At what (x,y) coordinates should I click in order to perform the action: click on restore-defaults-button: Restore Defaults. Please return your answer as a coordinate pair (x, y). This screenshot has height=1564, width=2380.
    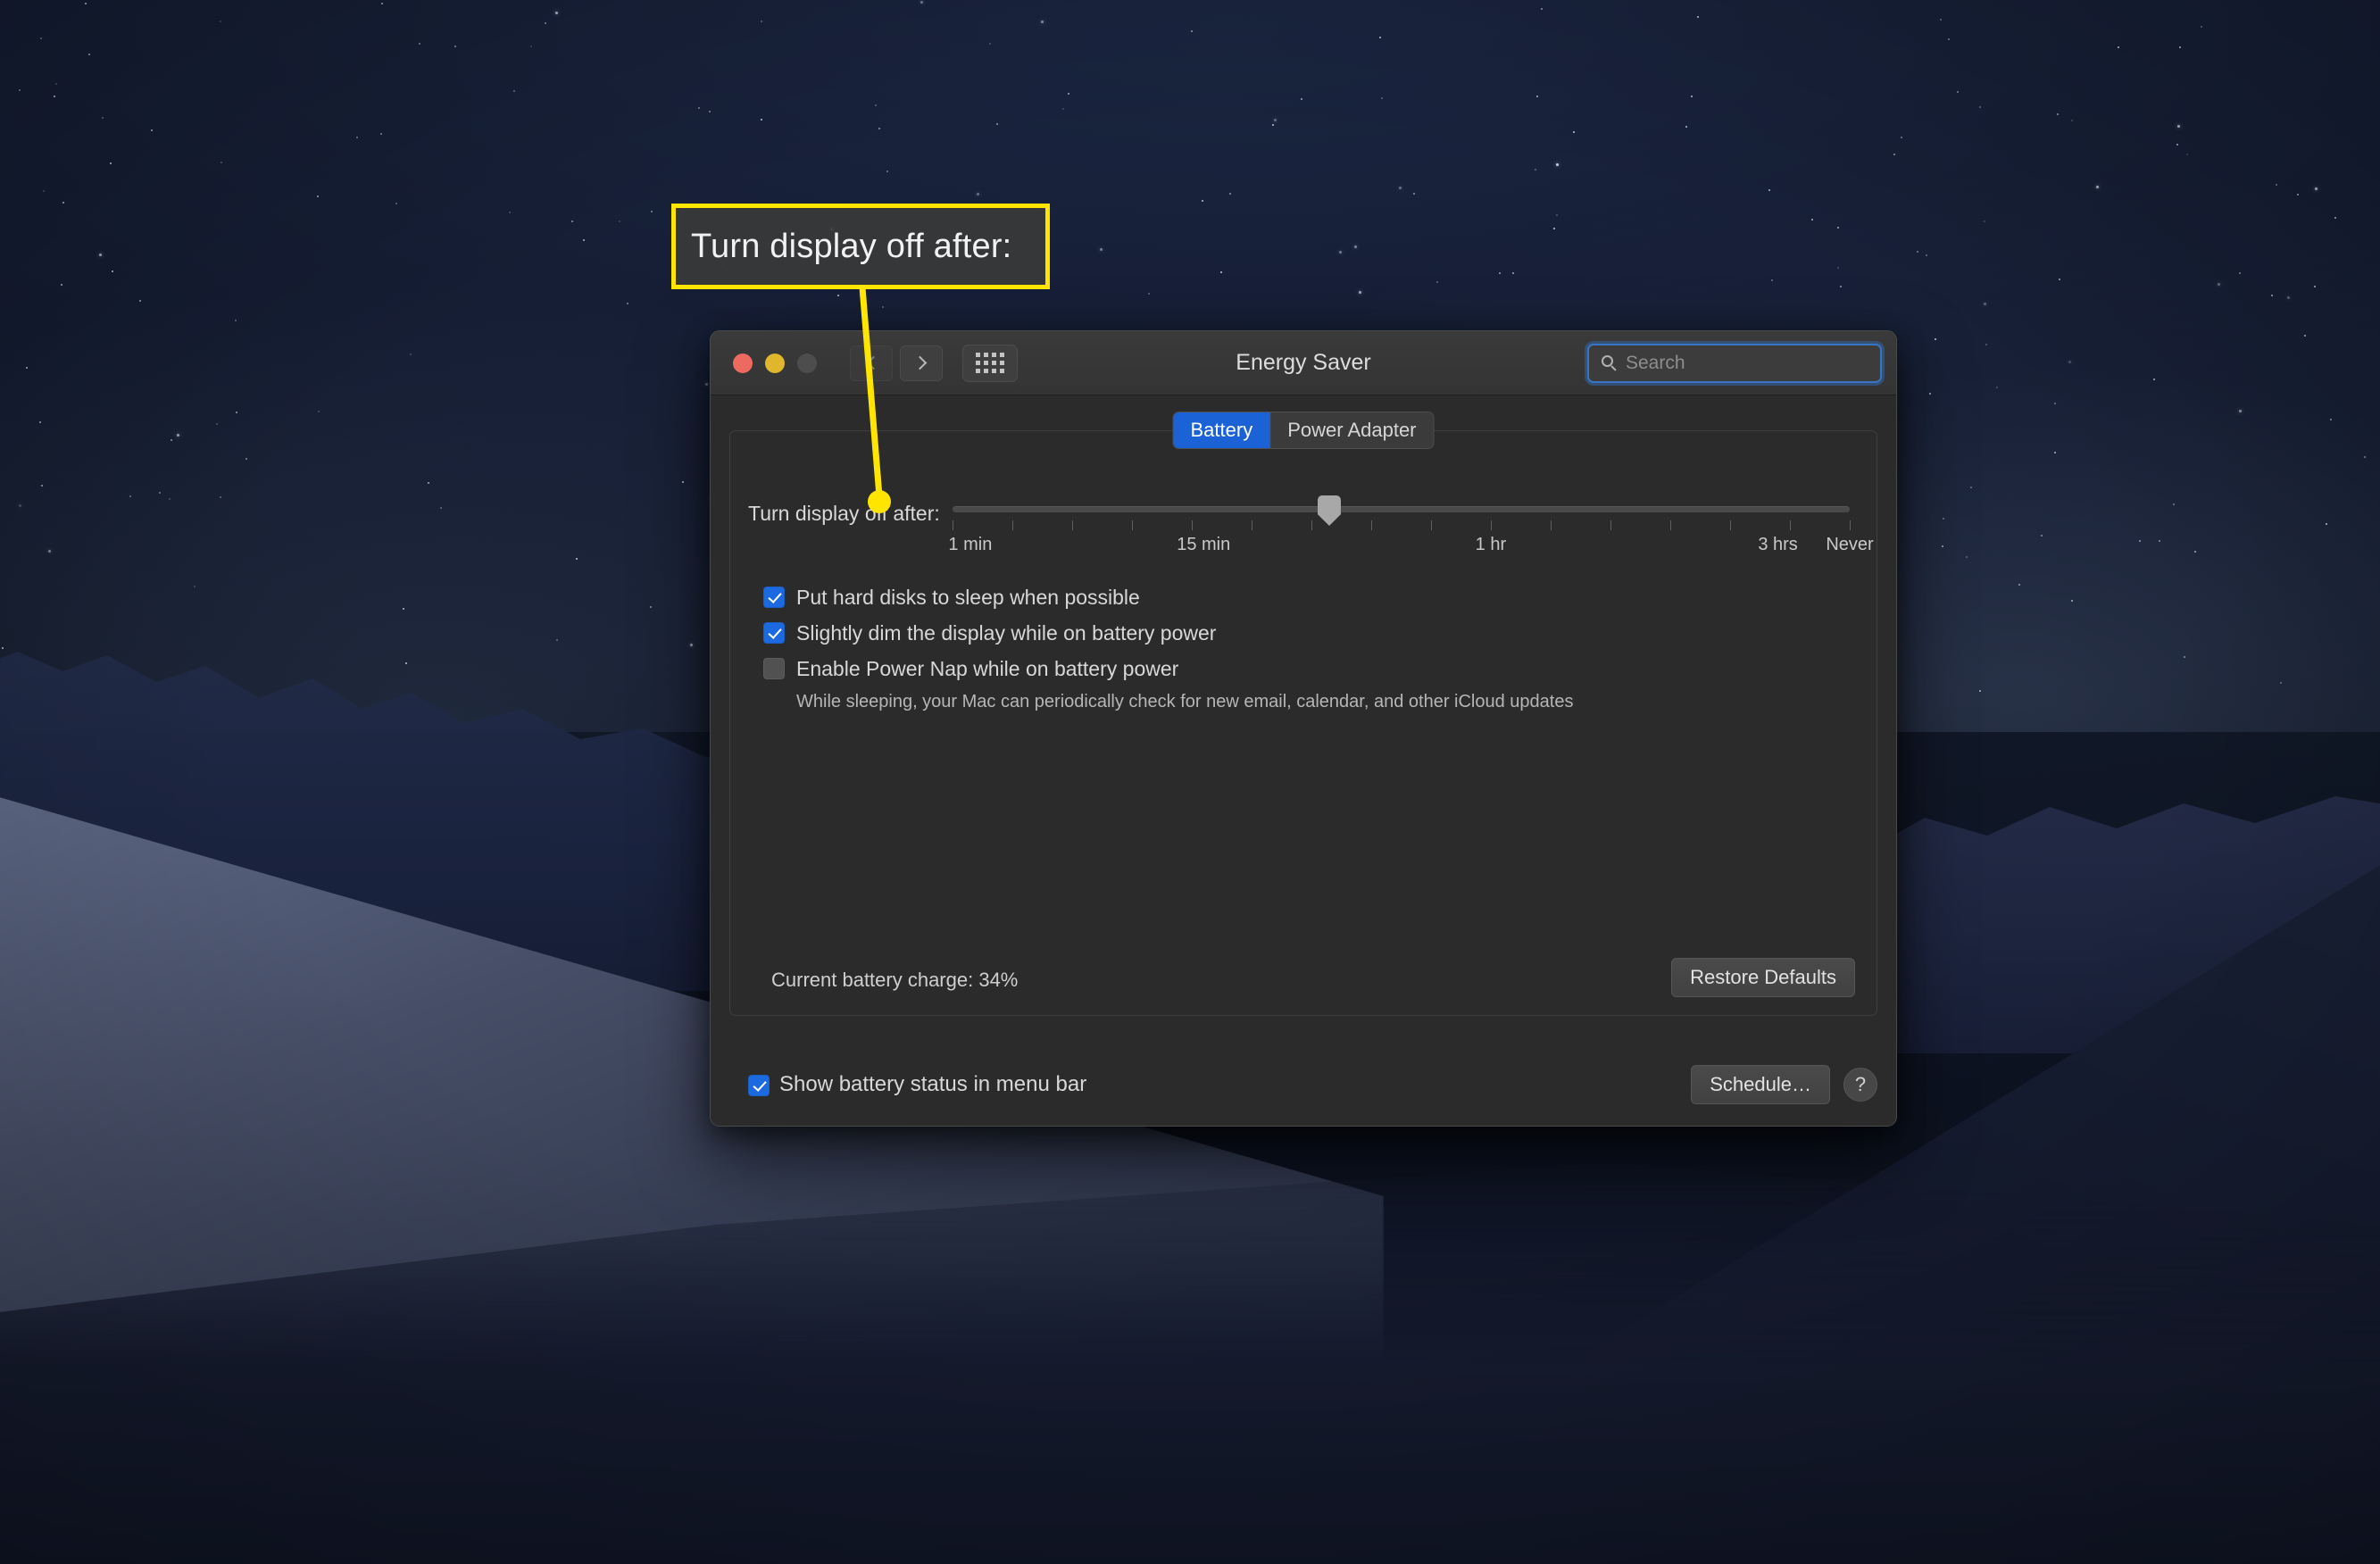
    Looking at the image, I should click on (1763, 977).